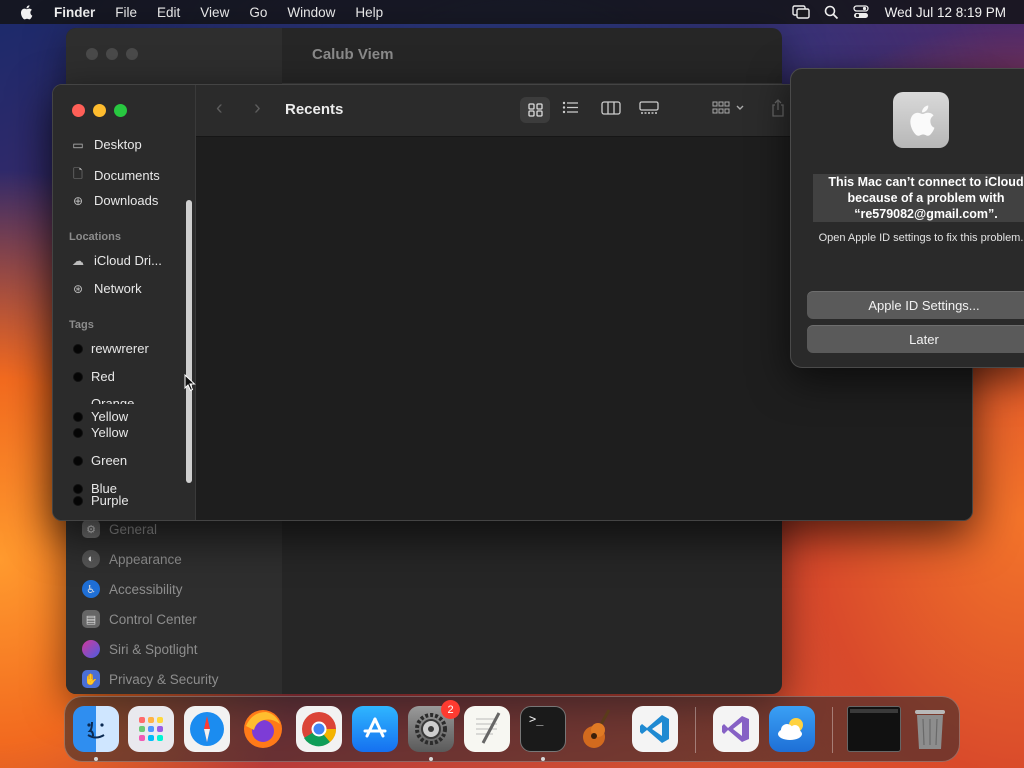 The image size is (1024, 768). Describe the element at coordinates (930, 729) in the screenshot. I see `dock-trash-icon` at that location.